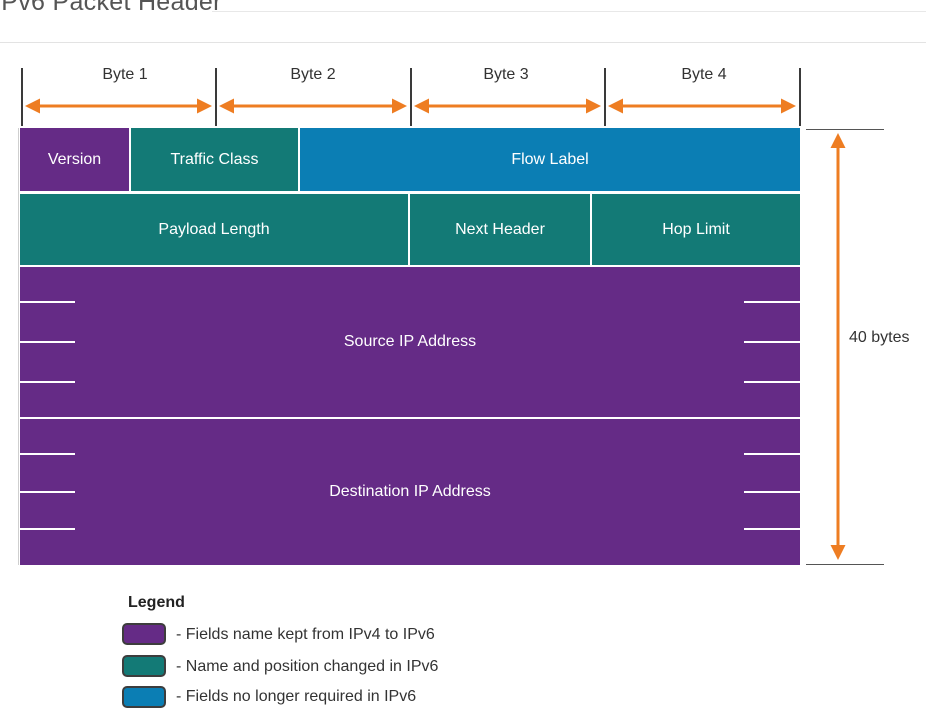  I want to click on legend-swatch-changed, so click(144, 666).